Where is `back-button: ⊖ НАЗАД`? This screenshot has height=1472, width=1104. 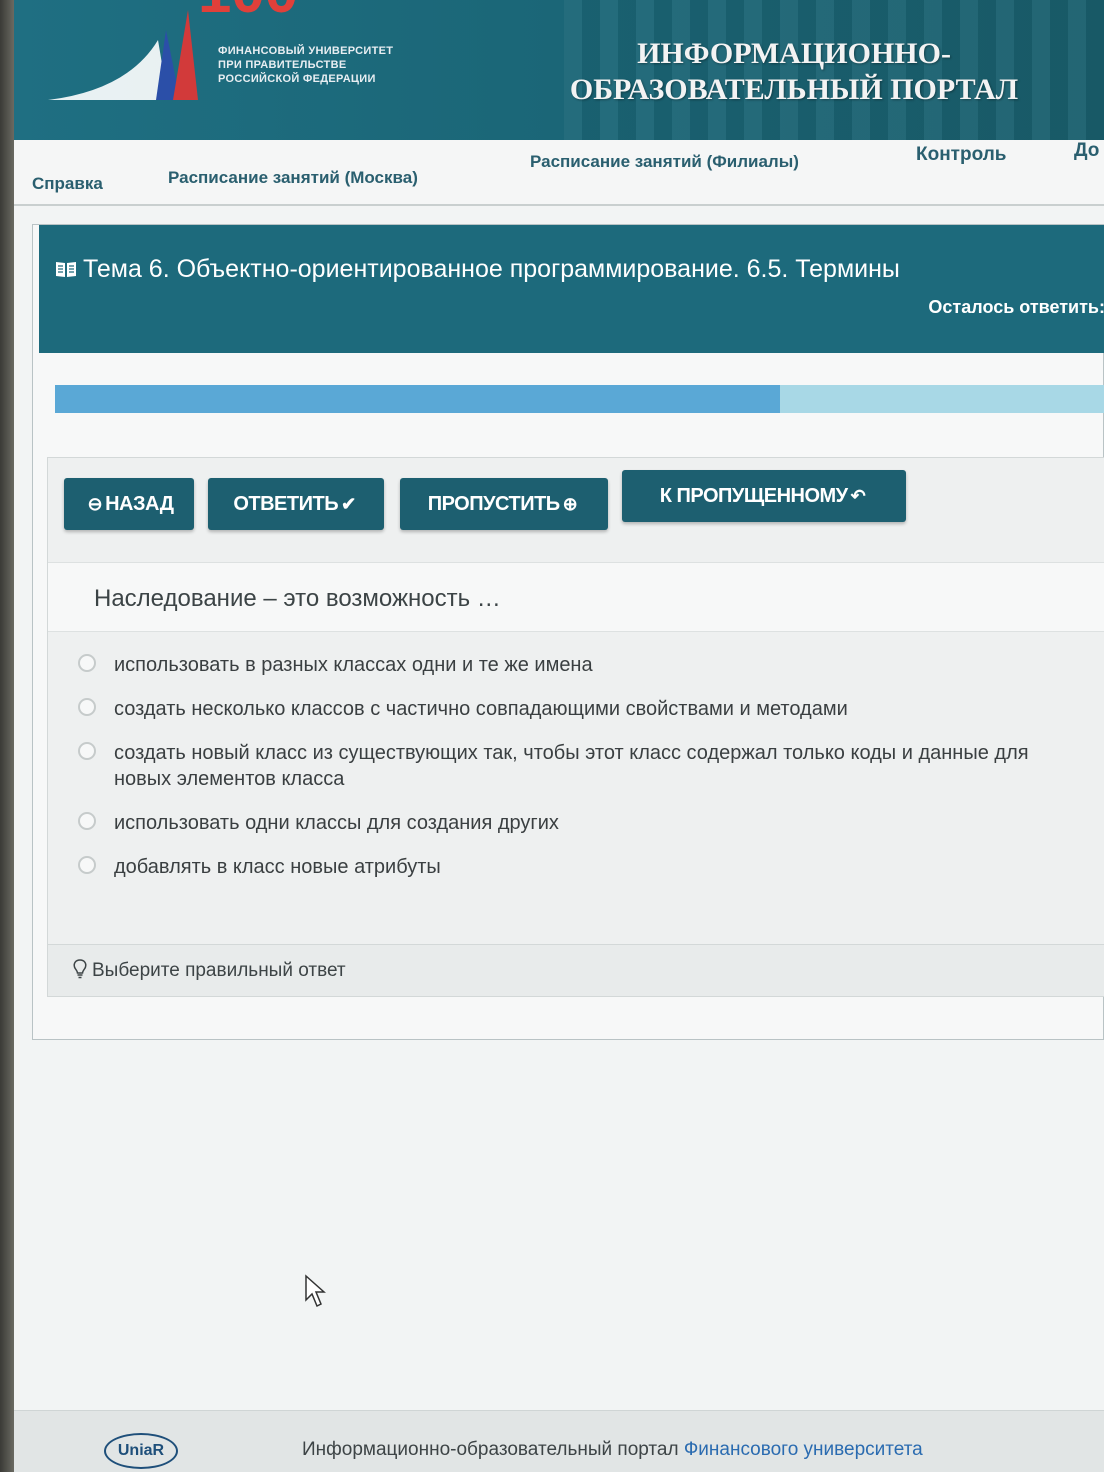 back-button: ⊖ НАЗАД is located at coordinates (129, 504).